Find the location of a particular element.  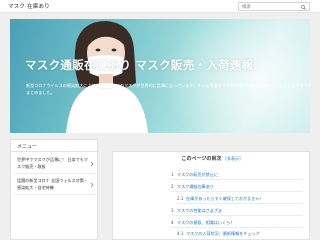

toc-item-label: マスクの性能はさまざま is located at coordinates (199, 211).